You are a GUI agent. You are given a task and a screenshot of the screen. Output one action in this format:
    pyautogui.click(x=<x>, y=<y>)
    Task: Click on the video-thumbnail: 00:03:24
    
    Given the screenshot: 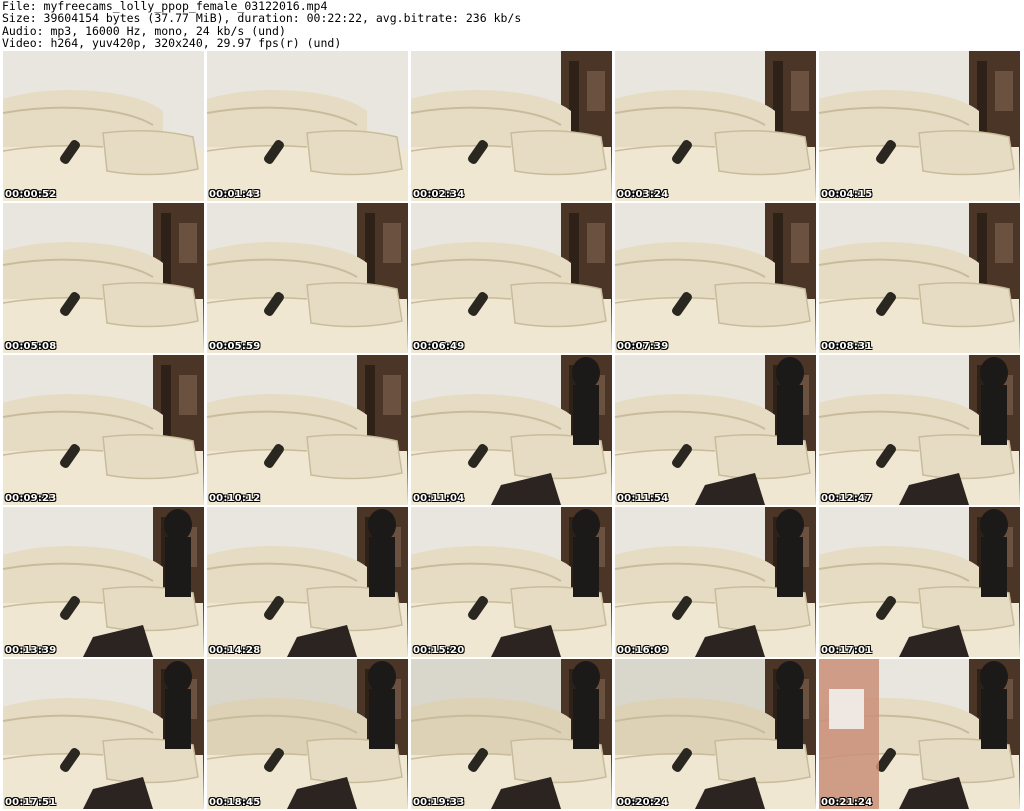 What is the action you would take?
    pyautogui.click(x=715, y=126)
    